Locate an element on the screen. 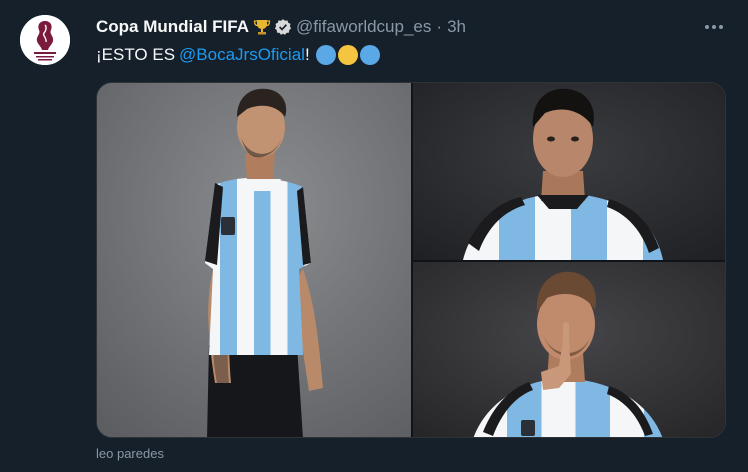 The width and height of the screenshot is (748, 472). mention-link: @BocaJrsOficial is located at coordinates (242, 55).